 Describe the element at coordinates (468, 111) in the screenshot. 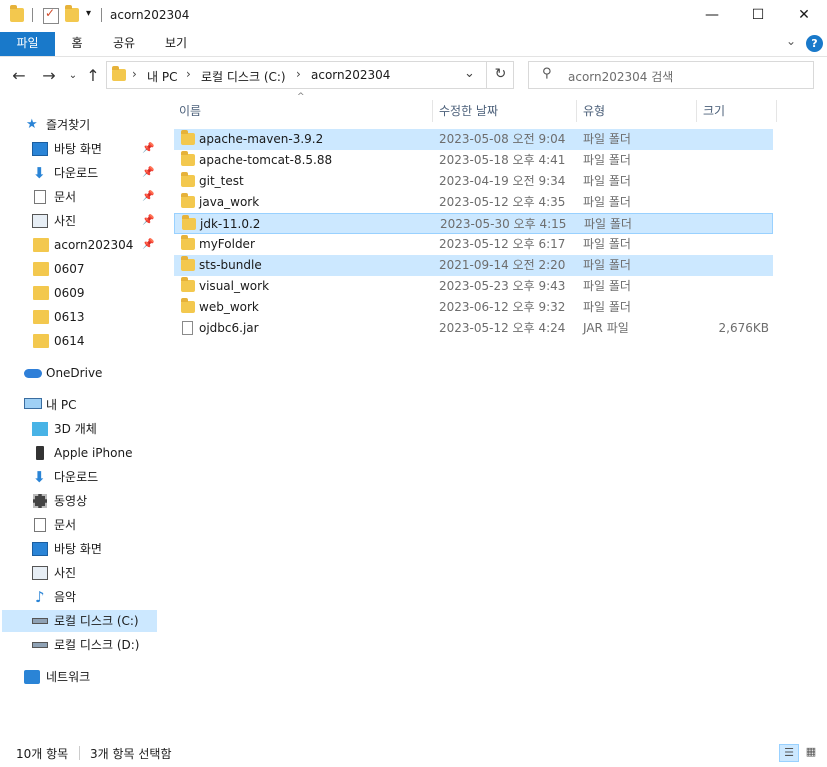

I see `column-header-date: 수정한 날짜` at that location.